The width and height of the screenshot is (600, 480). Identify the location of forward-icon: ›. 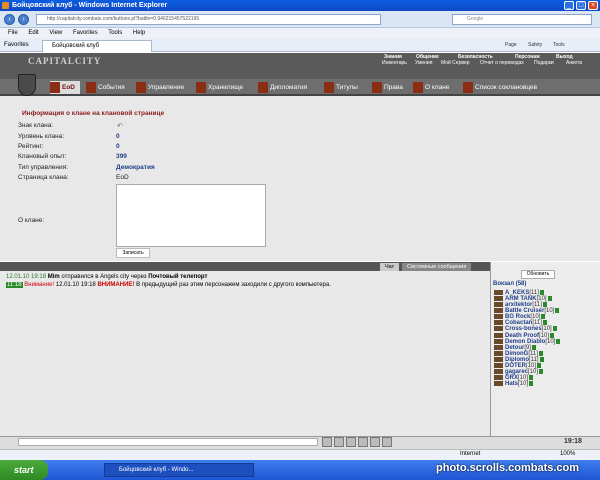
(23, 19).